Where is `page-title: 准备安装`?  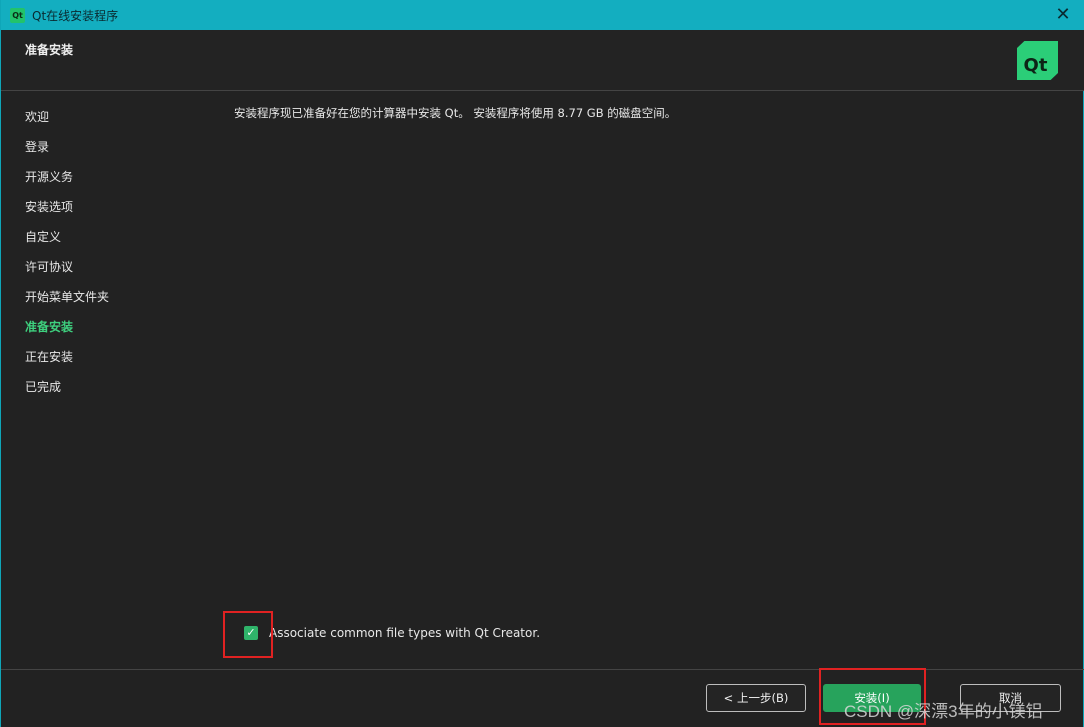 page-title: 准备安装 is located at coordinates (49, 50).